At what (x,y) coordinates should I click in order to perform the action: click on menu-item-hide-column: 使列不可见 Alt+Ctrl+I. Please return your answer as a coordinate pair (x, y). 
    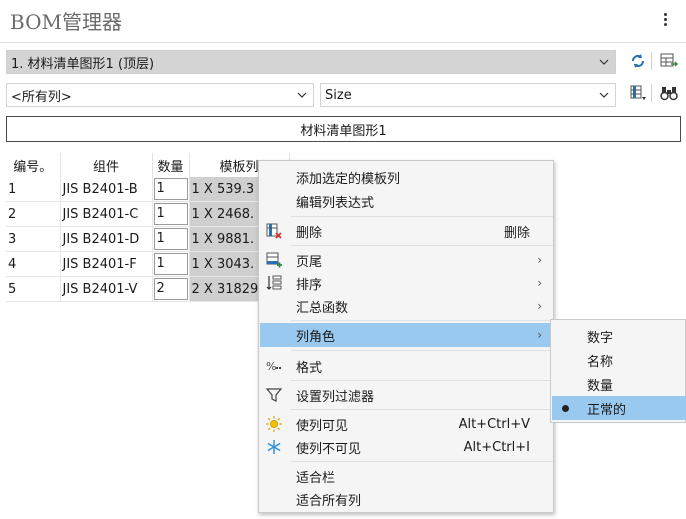
    Looking at the image, I should click on (406, 447).